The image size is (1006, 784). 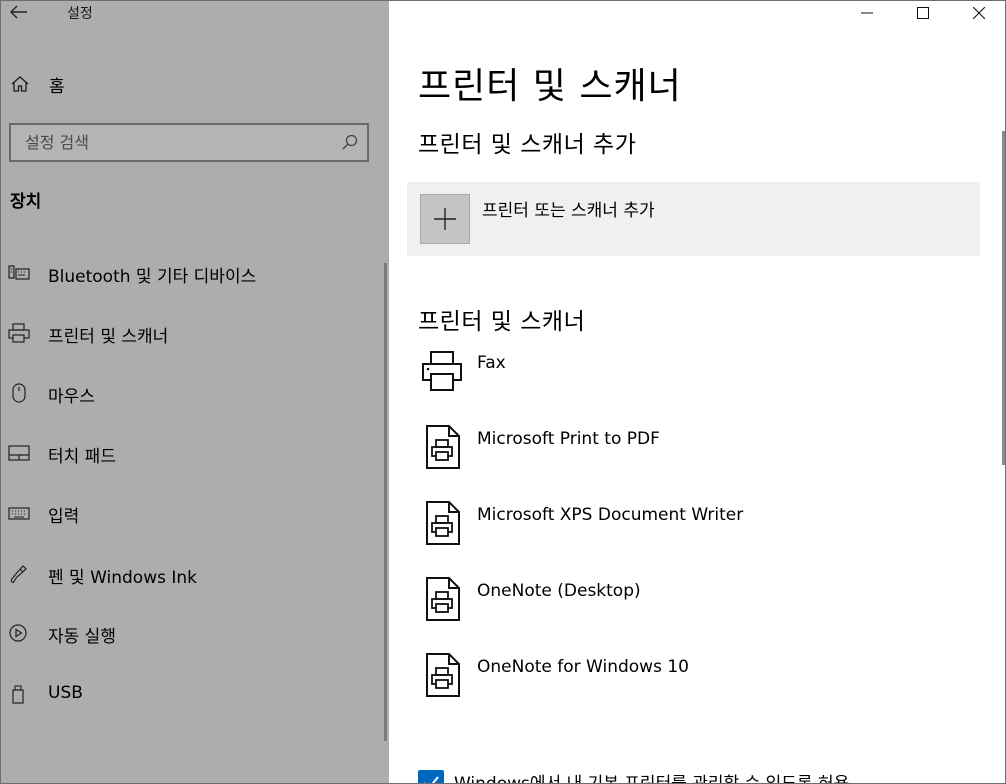 What do you see at coordinates (20, 84) in the screenshot?
I see `home-icon` at bounding box center [20, 84].